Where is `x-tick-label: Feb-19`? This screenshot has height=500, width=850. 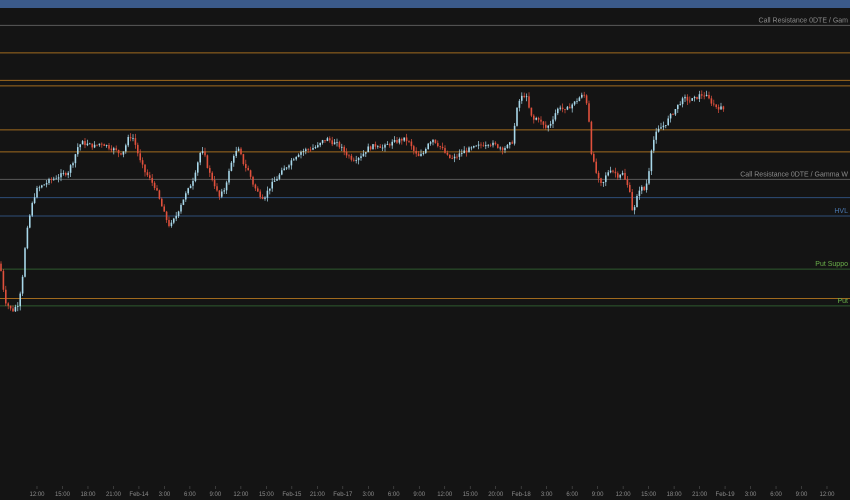
x-tick-label: Feb-19 is located at coordinates (726, 495).